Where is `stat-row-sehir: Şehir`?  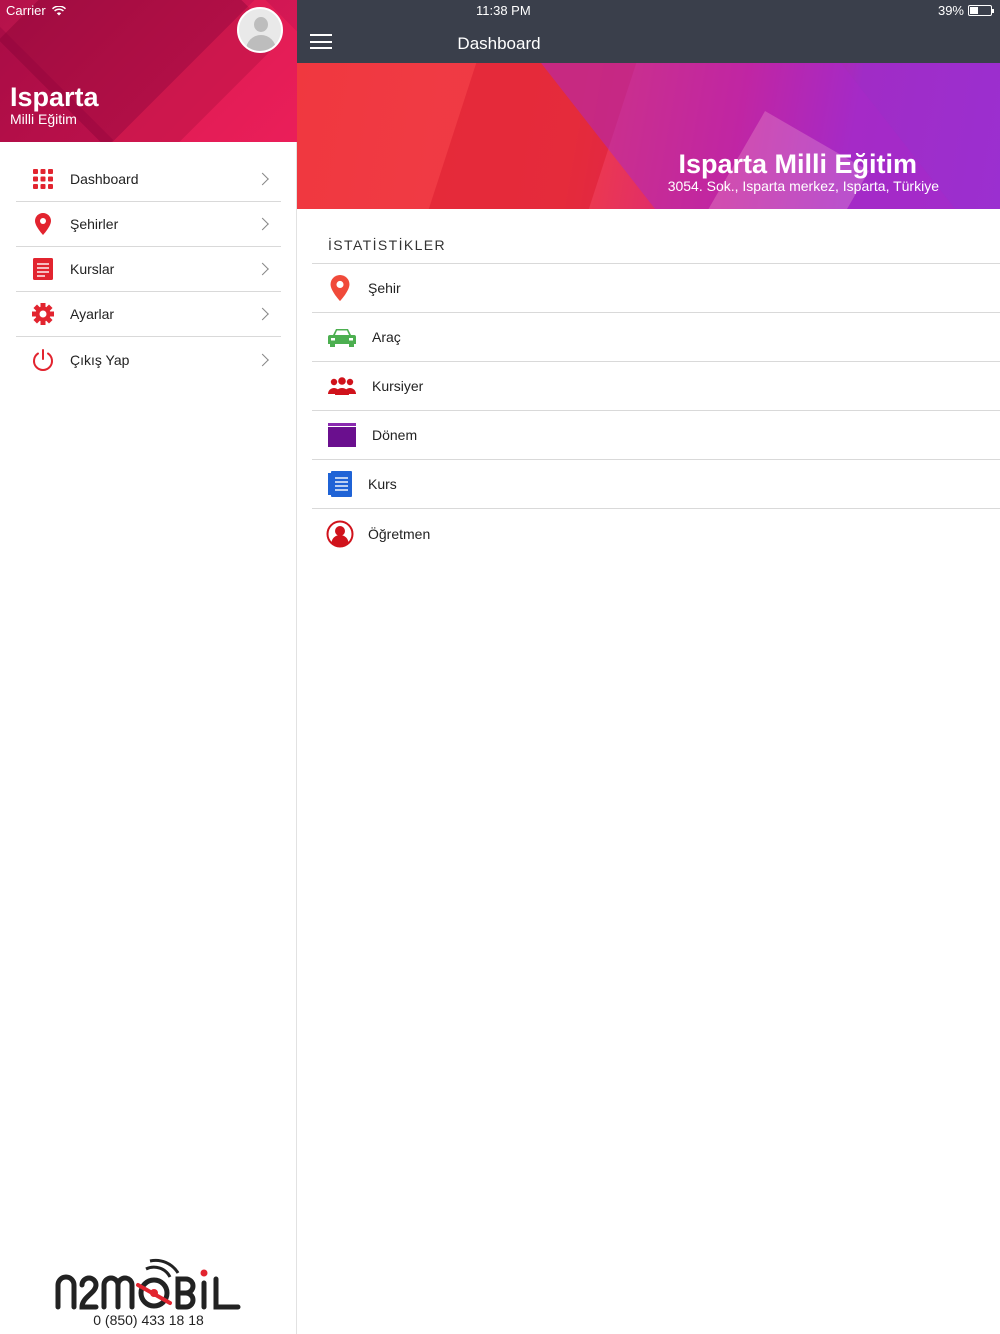 stat-row-sehir: Şehir is located at coordinates (656, 288).